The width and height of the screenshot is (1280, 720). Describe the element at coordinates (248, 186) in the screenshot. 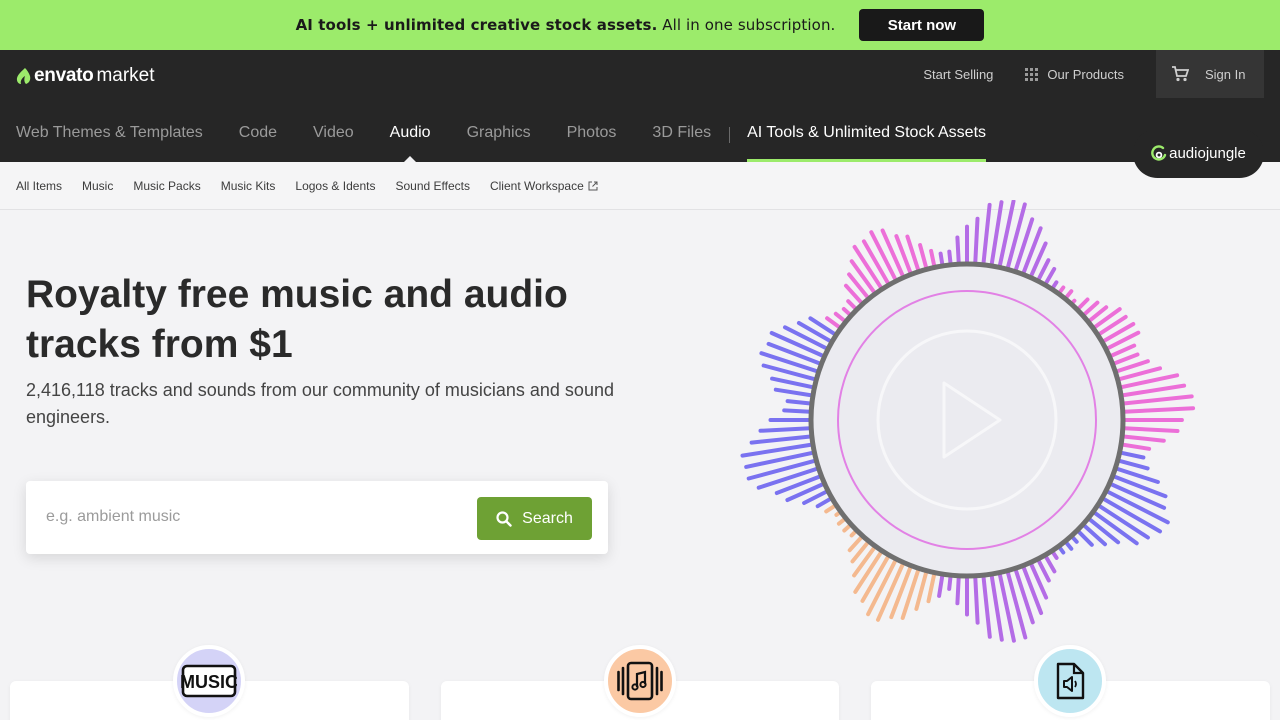

I see `subnav-music-kits: Music Kits` at that location.